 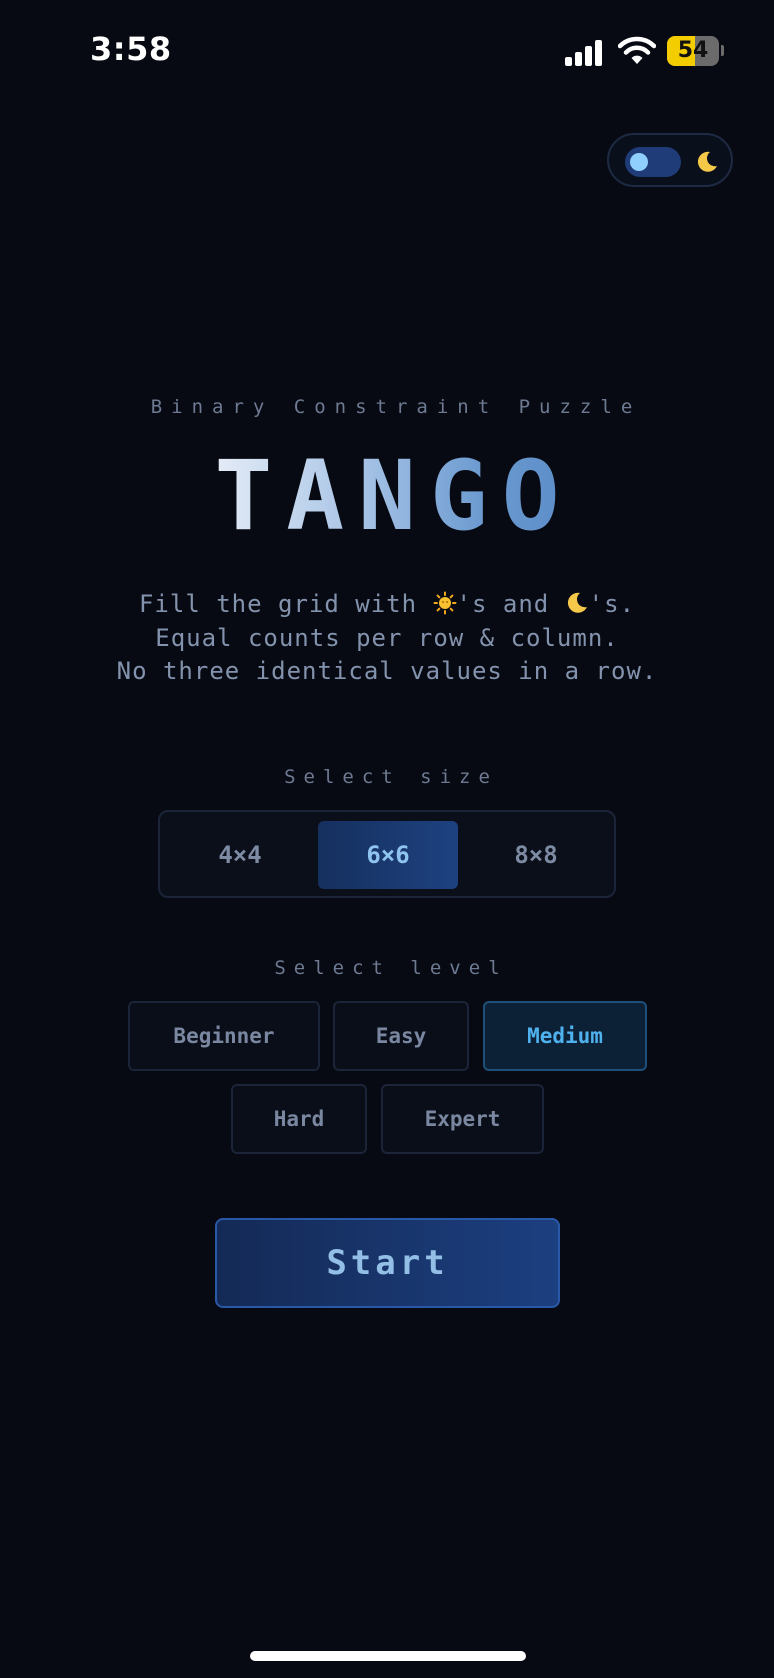 What do you see at coordinates (224, 1036) in the screenshot?
I see `level-option-beginner: Beginner` at bounding box center [224, 1036].